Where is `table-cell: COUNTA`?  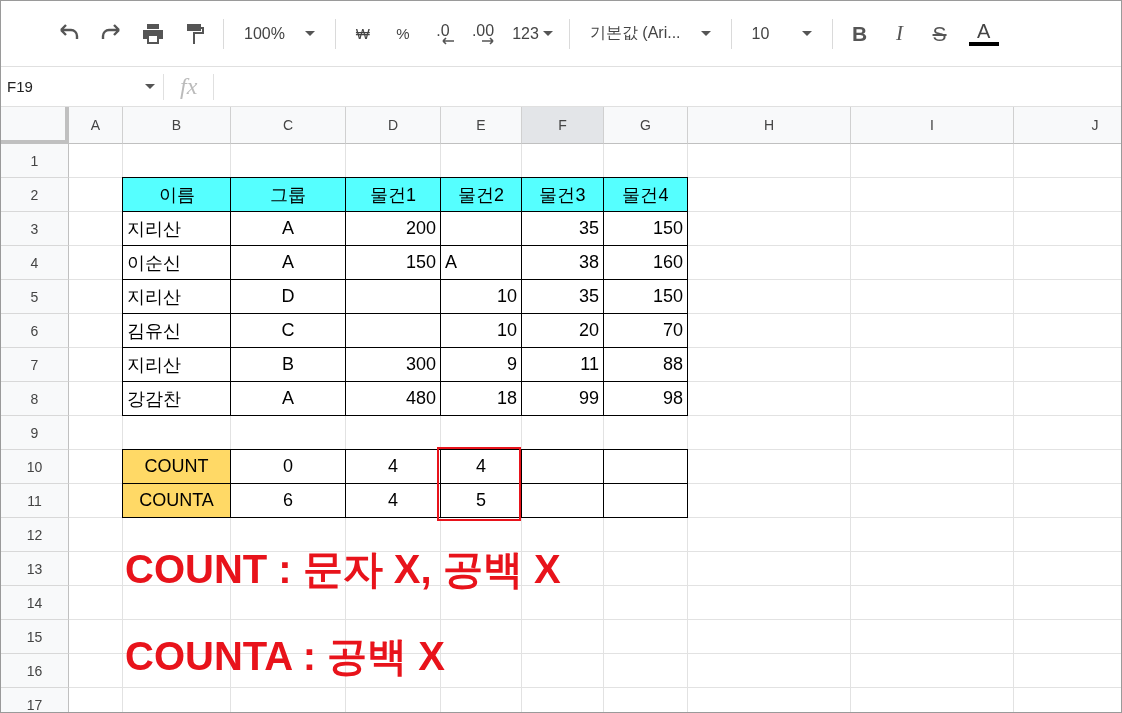 table-cell: COUNTA is located at coordinates (176, 501).